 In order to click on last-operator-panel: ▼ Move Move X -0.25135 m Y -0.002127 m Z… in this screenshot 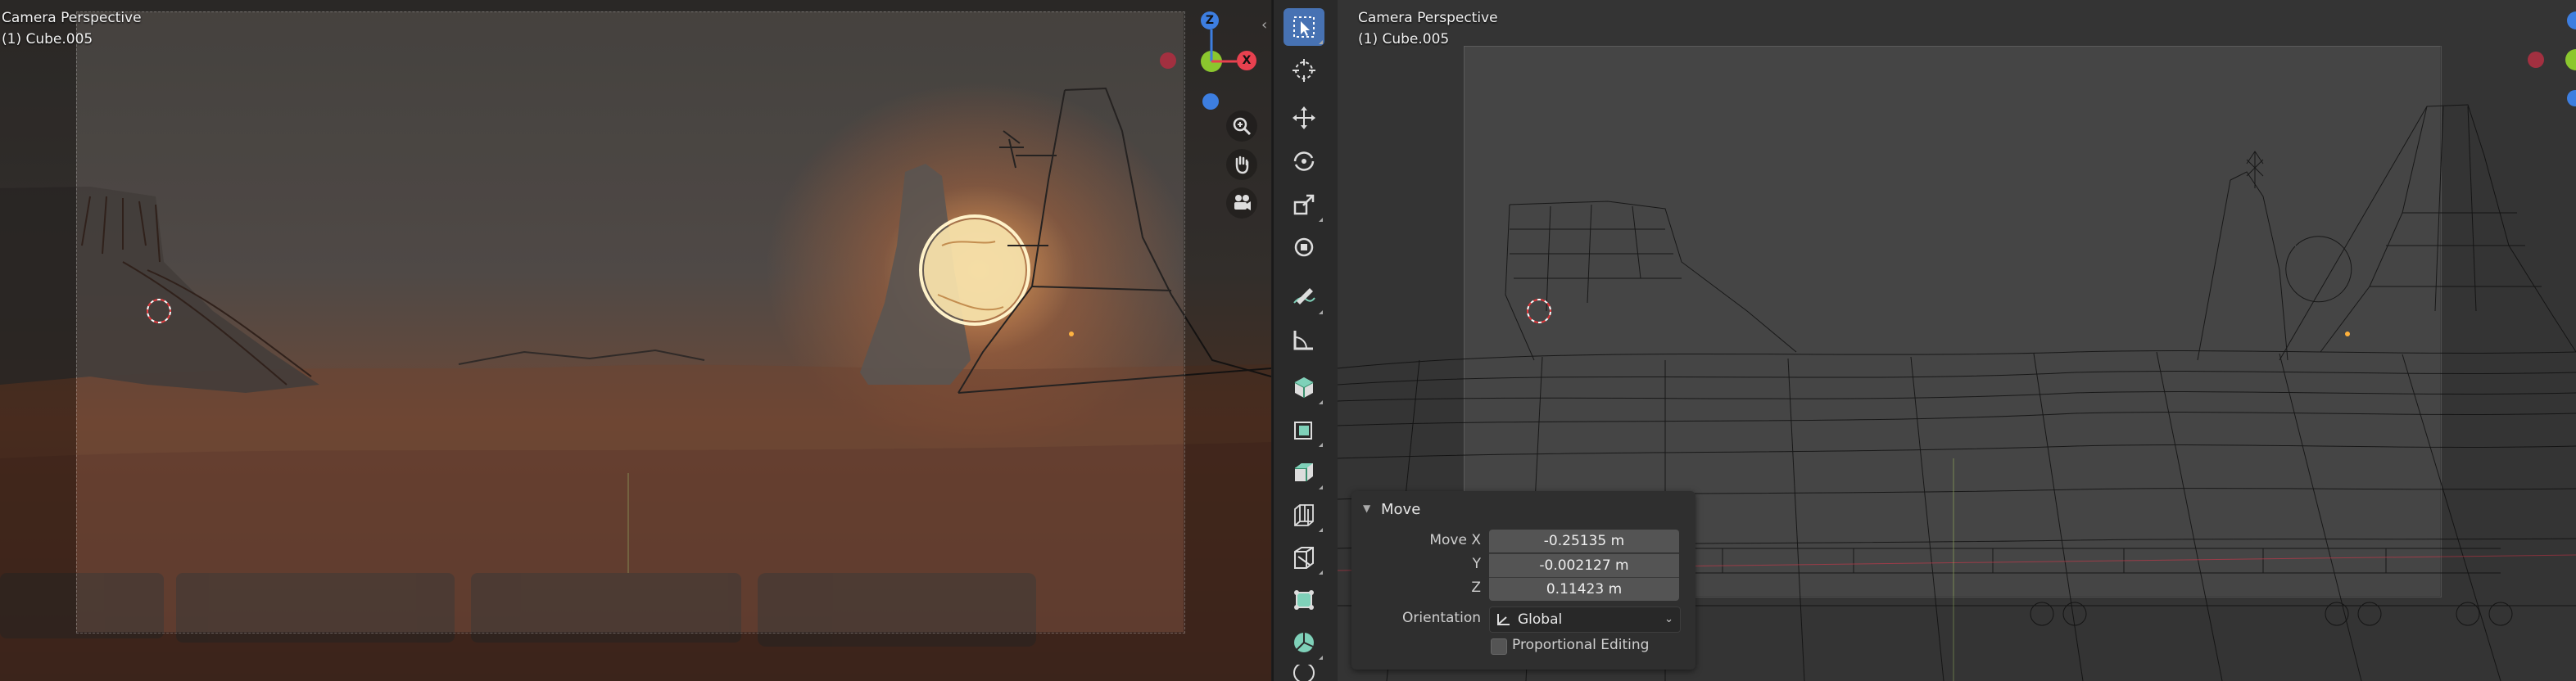, I will do `click(1523, 580)`.